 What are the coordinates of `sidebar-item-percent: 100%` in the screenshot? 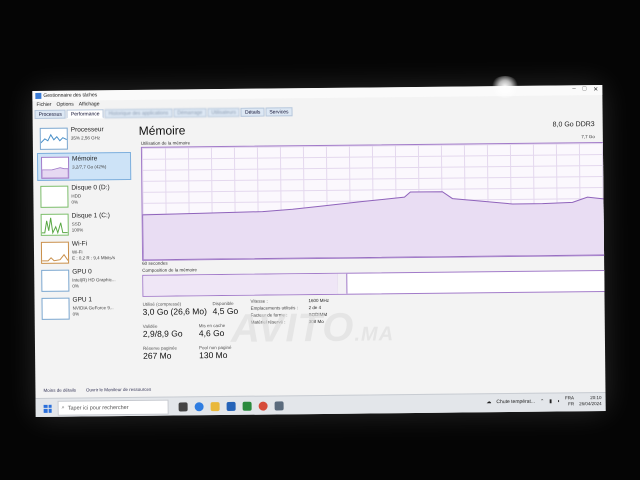 It's located at (77, 230).